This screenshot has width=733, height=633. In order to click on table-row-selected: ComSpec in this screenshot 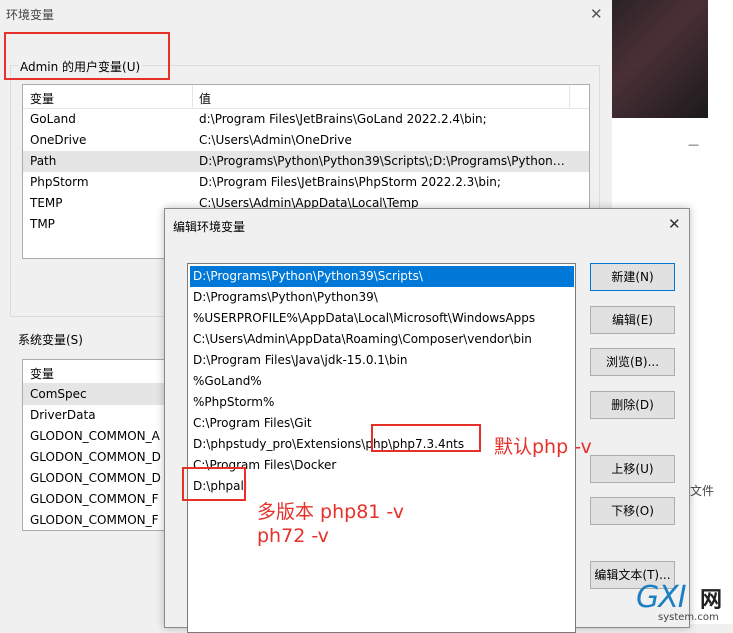, I will do `click(94, 394)`.